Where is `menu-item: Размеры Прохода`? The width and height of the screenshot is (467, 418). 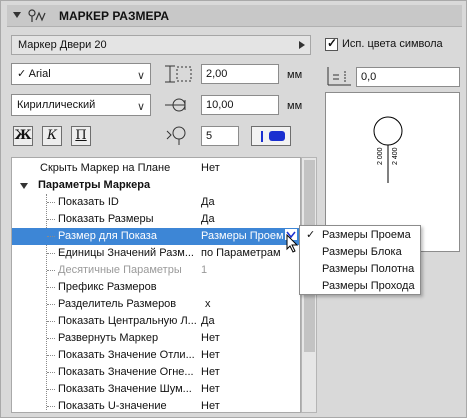 menu-item: Размеры Прохода is located at coordinates (360, 286).